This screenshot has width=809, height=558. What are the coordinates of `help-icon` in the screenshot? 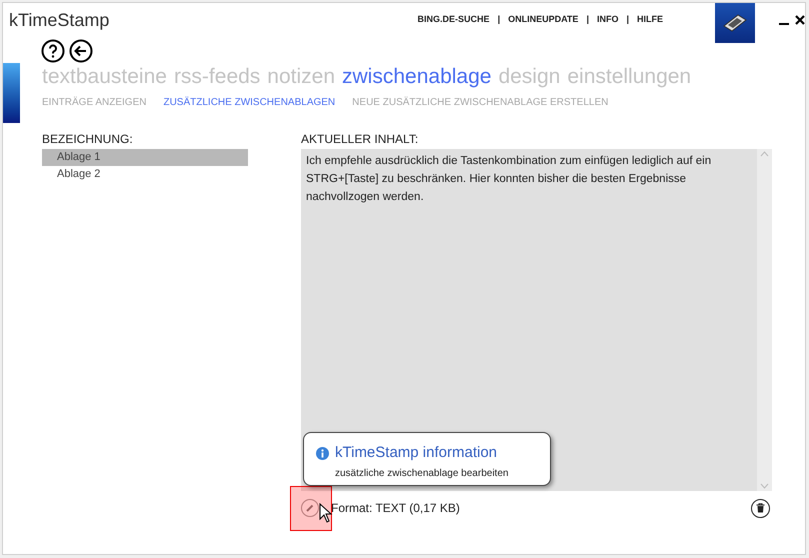 It's located at (53, 51).